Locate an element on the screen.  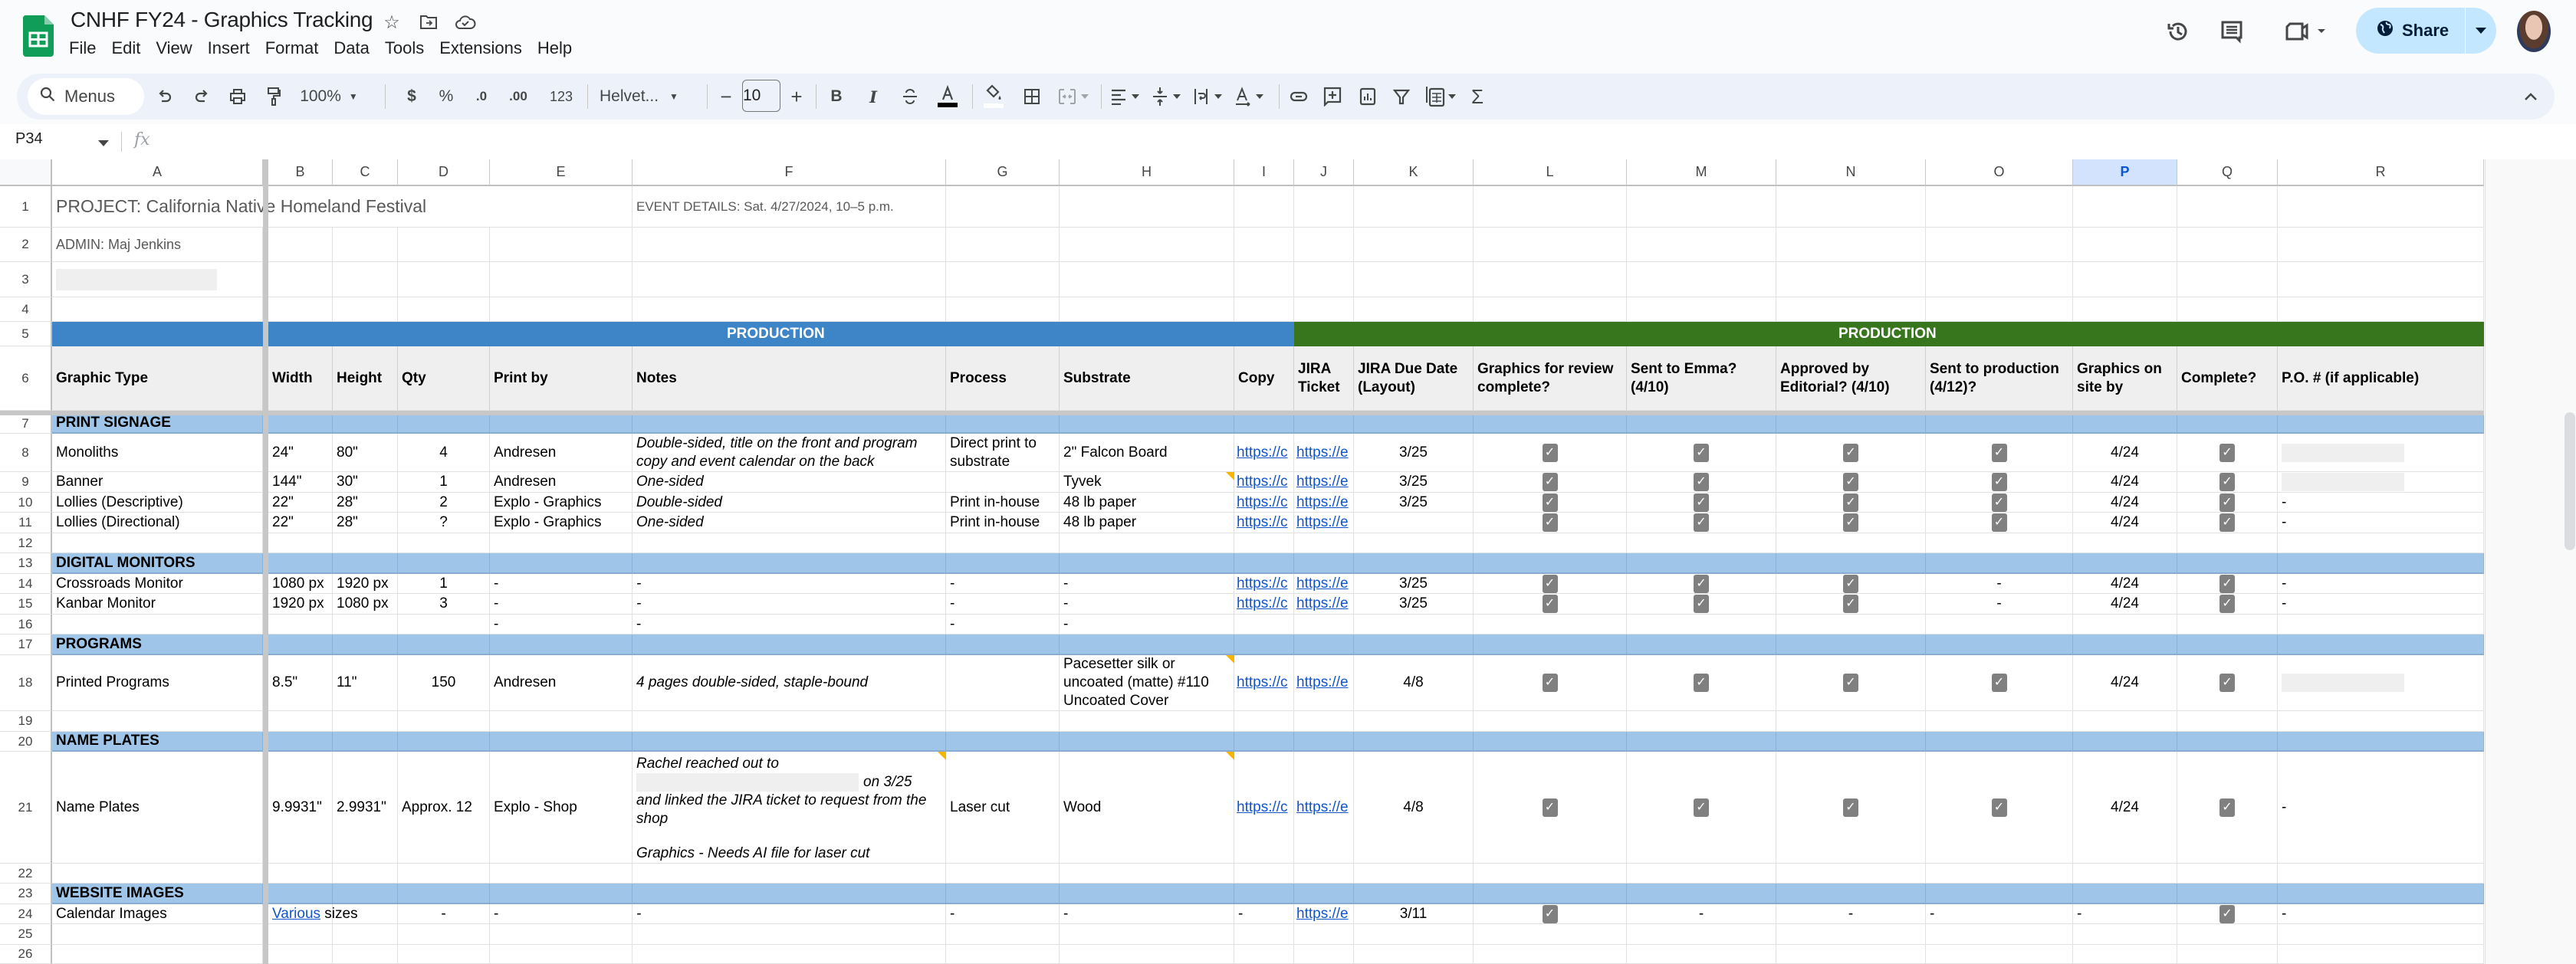
cell-a19 is located at coordinates (157, 721).